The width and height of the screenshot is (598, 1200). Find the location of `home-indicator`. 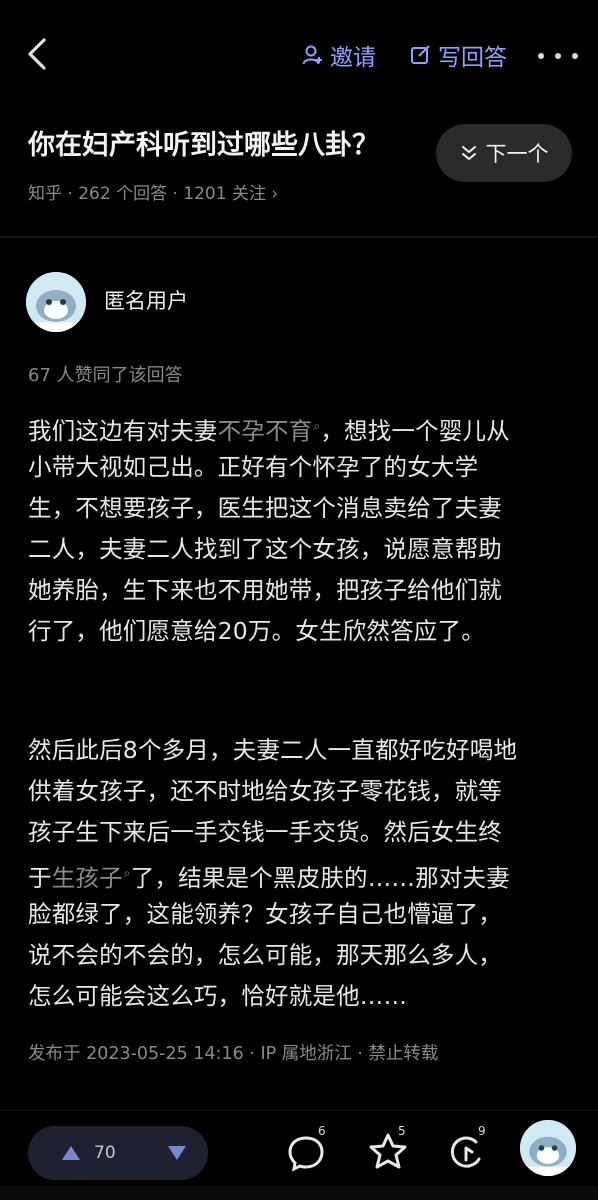

home-indicator is located at coordinates (299, 1193).